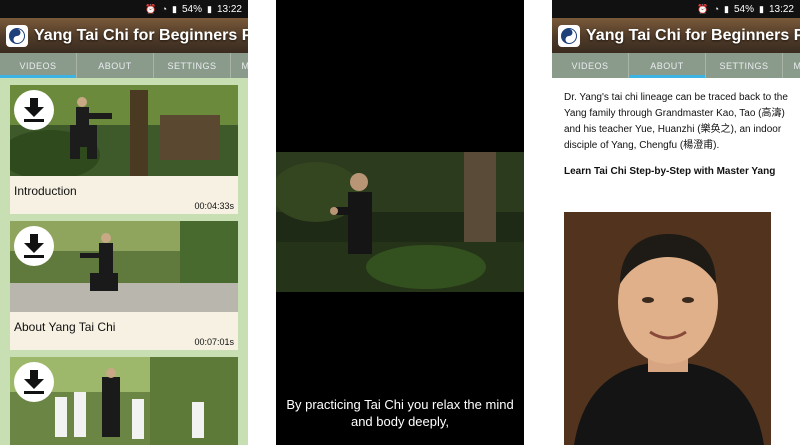 The height and width of the screenshot is (445, 800). I want to click on video-meta: About Yang Tai Chi 00:07:01s, so click(124, 331).